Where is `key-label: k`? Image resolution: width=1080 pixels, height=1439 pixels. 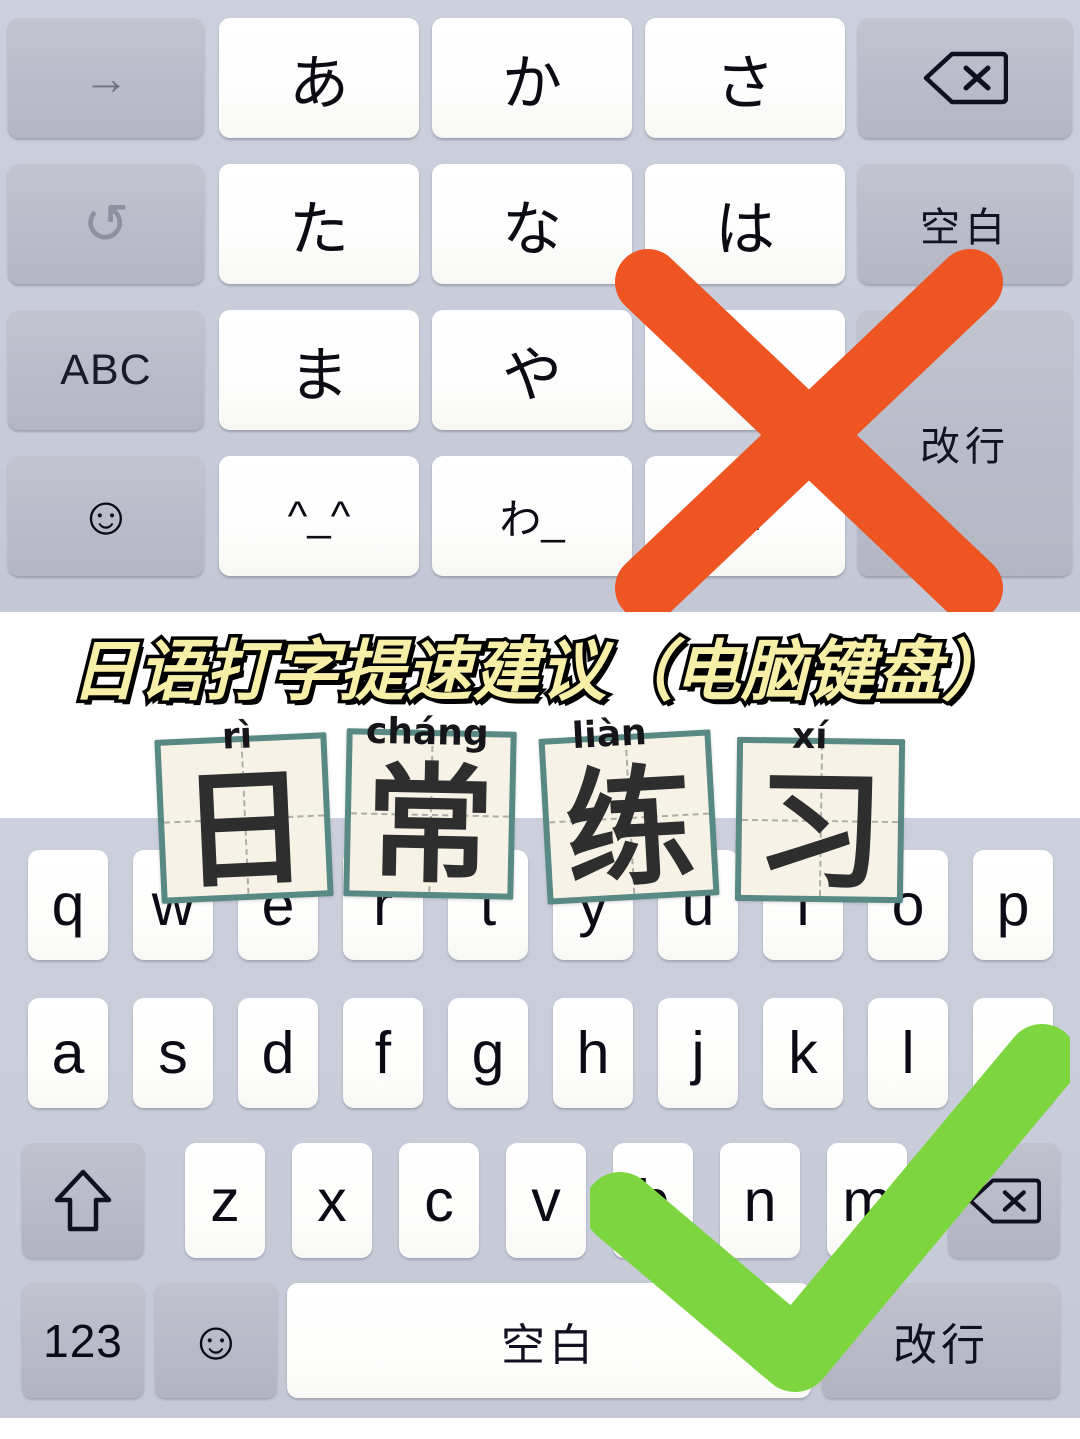 key-label: k is located at coordinates (803, 1053).